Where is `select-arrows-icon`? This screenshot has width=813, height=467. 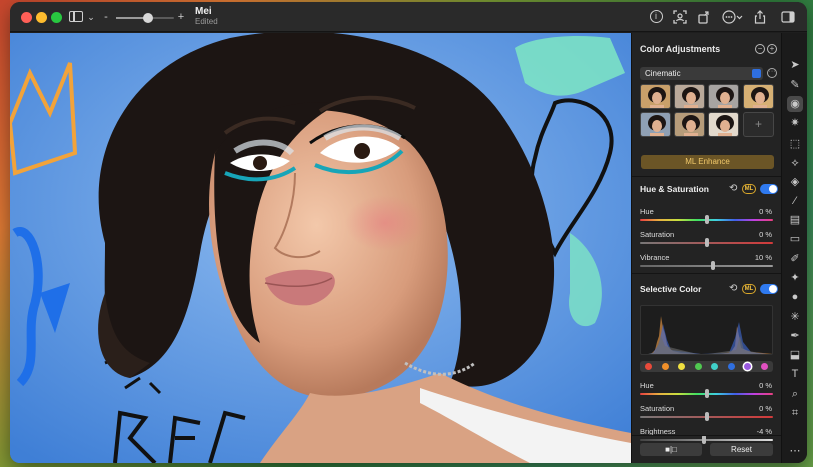
select-arrows-icon is located at coordinates (756, 73).